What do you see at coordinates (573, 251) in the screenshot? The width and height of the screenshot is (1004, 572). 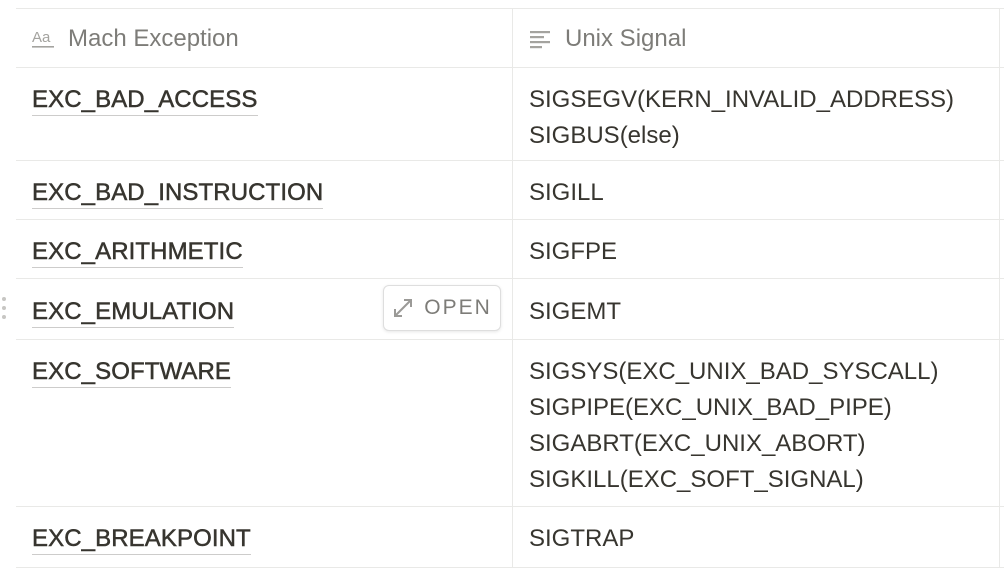 I see `signal-text: SIGFPE` at bounding box center [573, 251].